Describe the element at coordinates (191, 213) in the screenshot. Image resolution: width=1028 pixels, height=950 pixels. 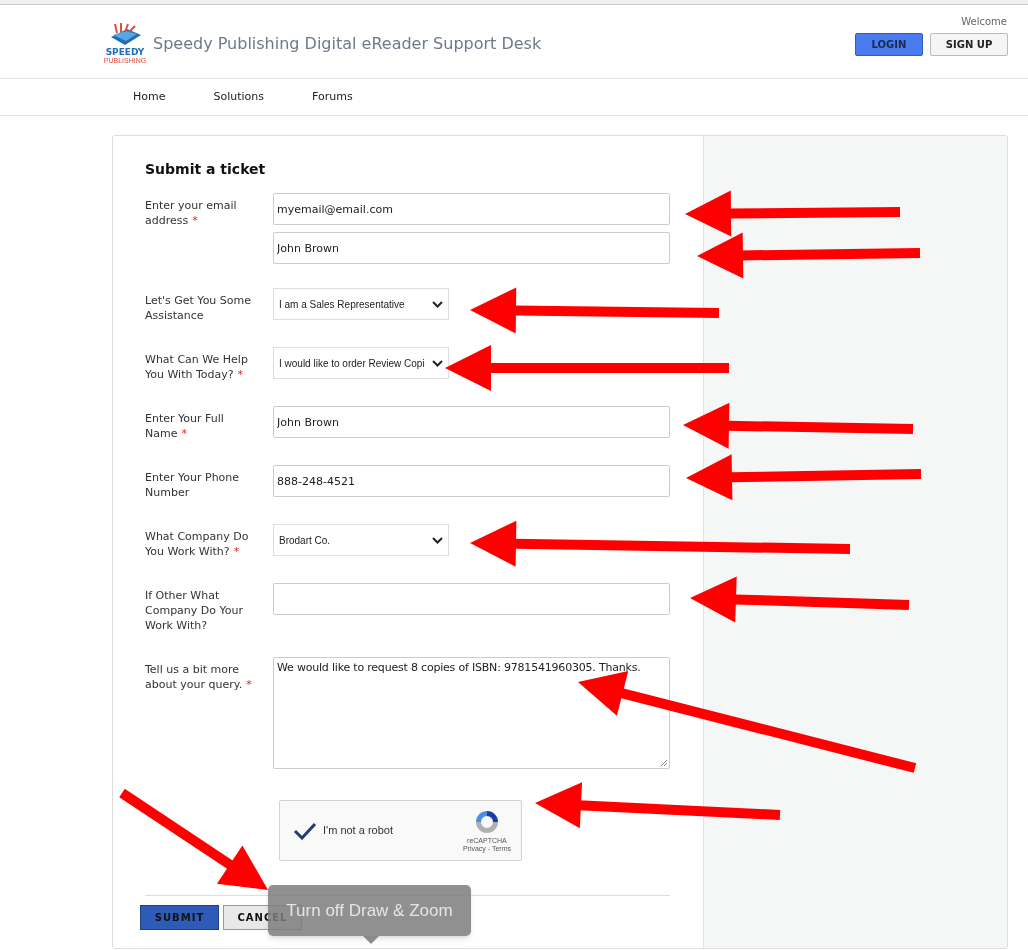
I see `field-label: Enter your email address *` at that location.